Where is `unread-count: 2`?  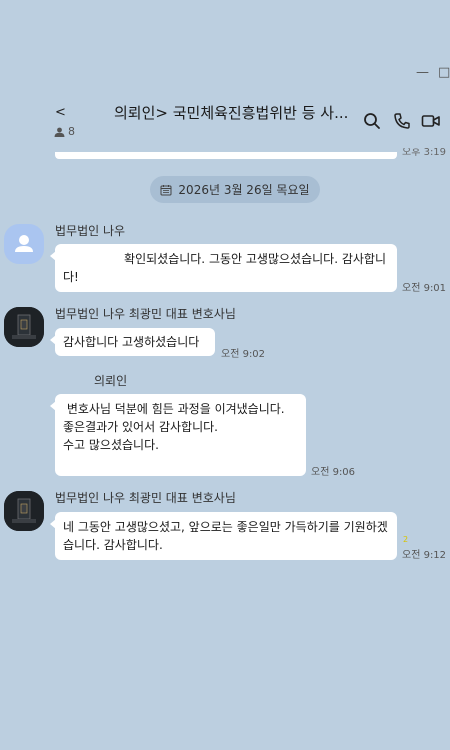 unread-count: 2 is located at coordinates (406, 539).